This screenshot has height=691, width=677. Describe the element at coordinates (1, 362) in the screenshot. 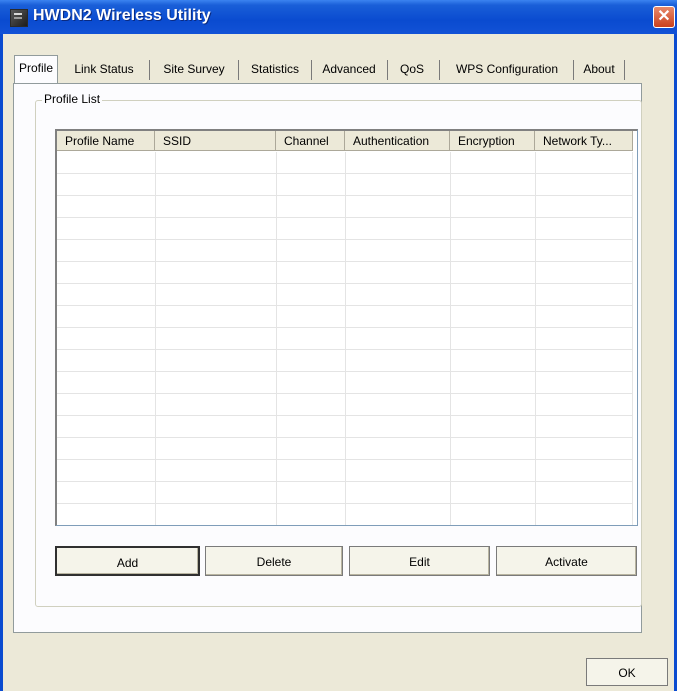

I see `window-frame-left` at that location.